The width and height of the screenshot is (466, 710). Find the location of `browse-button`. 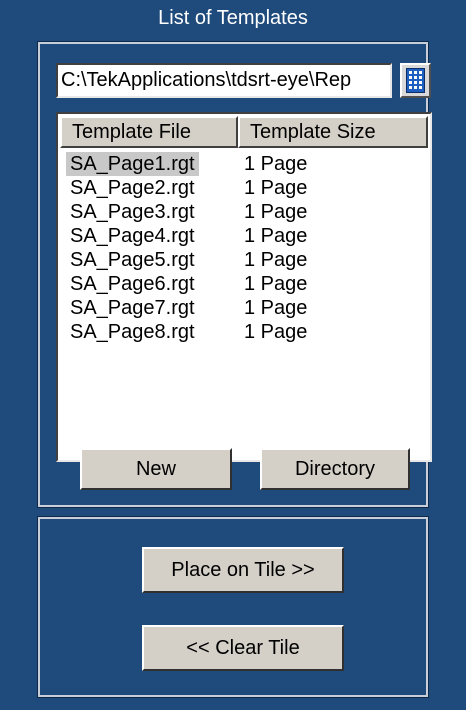

browse-button is located at coordinates (415, 80).